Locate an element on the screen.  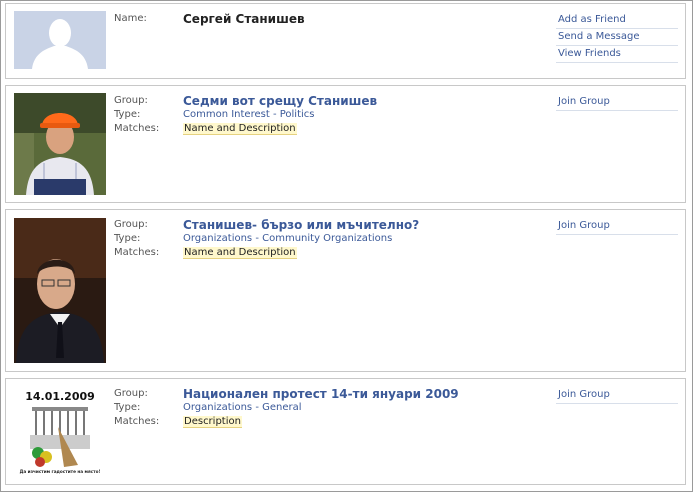
profile-silhouette-picture is located at coordinates (60, 40).